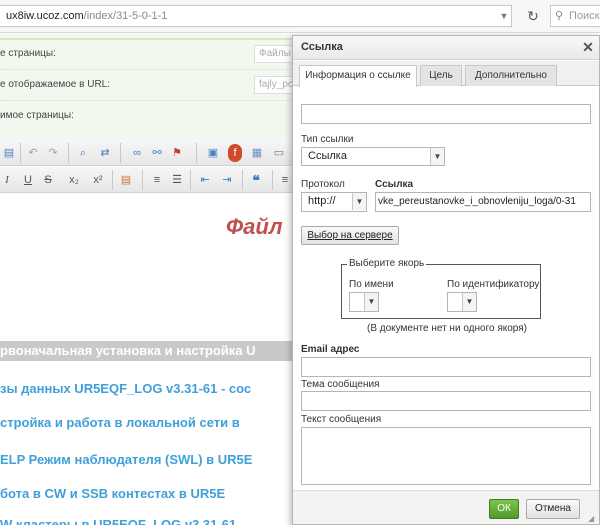 Image resolution: width=600 pixels, height=525 pixels. What do you see at coordinates (323, 184) in the screenshot?
I see `protocol-label: Протокол` at bounding box center [323, 184].